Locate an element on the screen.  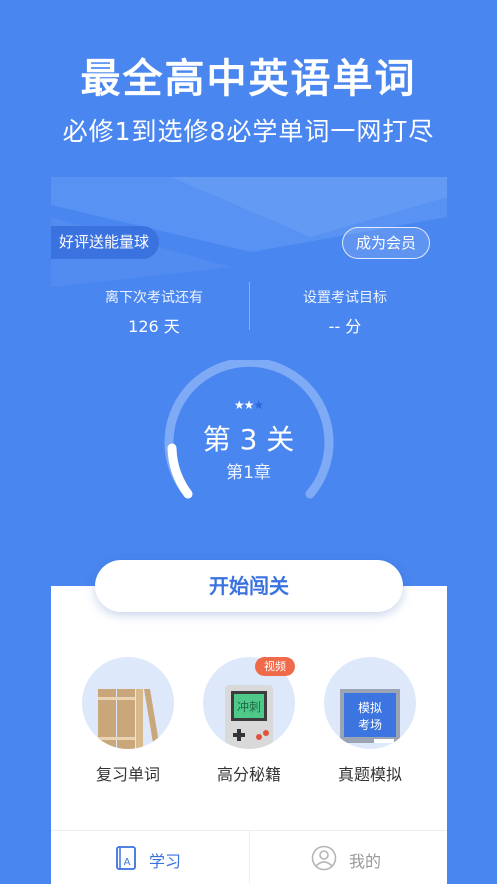
books-icon is located at coordinates (128, 703).